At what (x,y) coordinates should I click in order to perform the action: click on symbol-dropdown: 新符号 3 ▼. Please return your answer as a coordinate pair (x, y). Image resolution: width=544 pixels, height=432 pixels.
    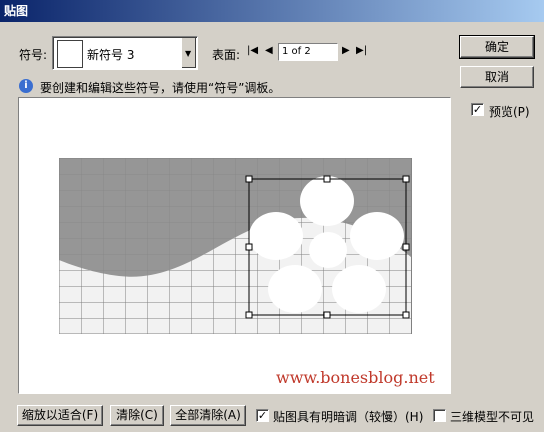
    Looking at the image, I should click on (125, 53).